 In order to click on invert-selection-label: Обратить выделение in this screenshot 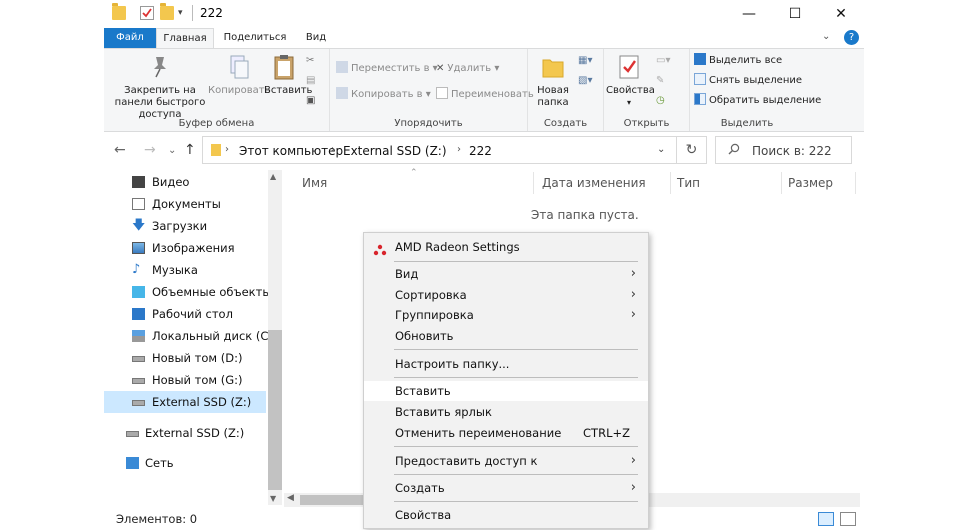, I will do `click(765, 100)`.